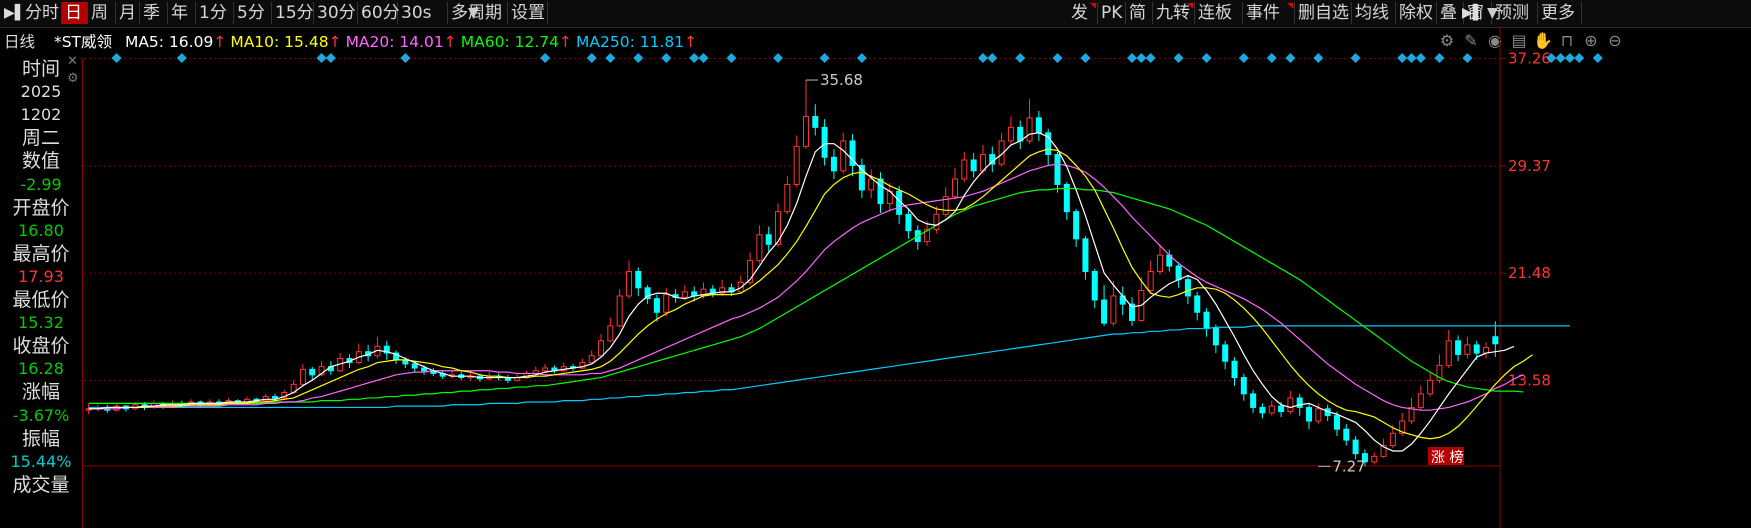  Describe the element at coordinates (1529, 273) in the screenshot. I see `y-tick-label: 21.48` at that location.